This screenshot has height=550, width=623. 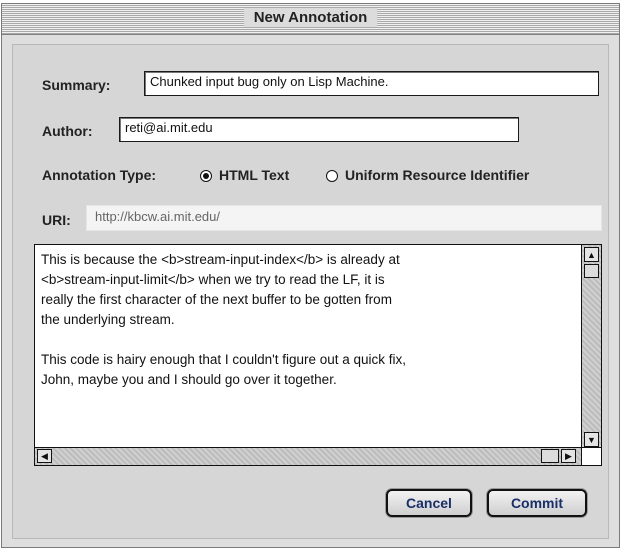 What do you see at coordinates (591, 254) in the screenshot?
I see `scroll-up-arrow-icon: ▲` at bounding box center [591, 254].